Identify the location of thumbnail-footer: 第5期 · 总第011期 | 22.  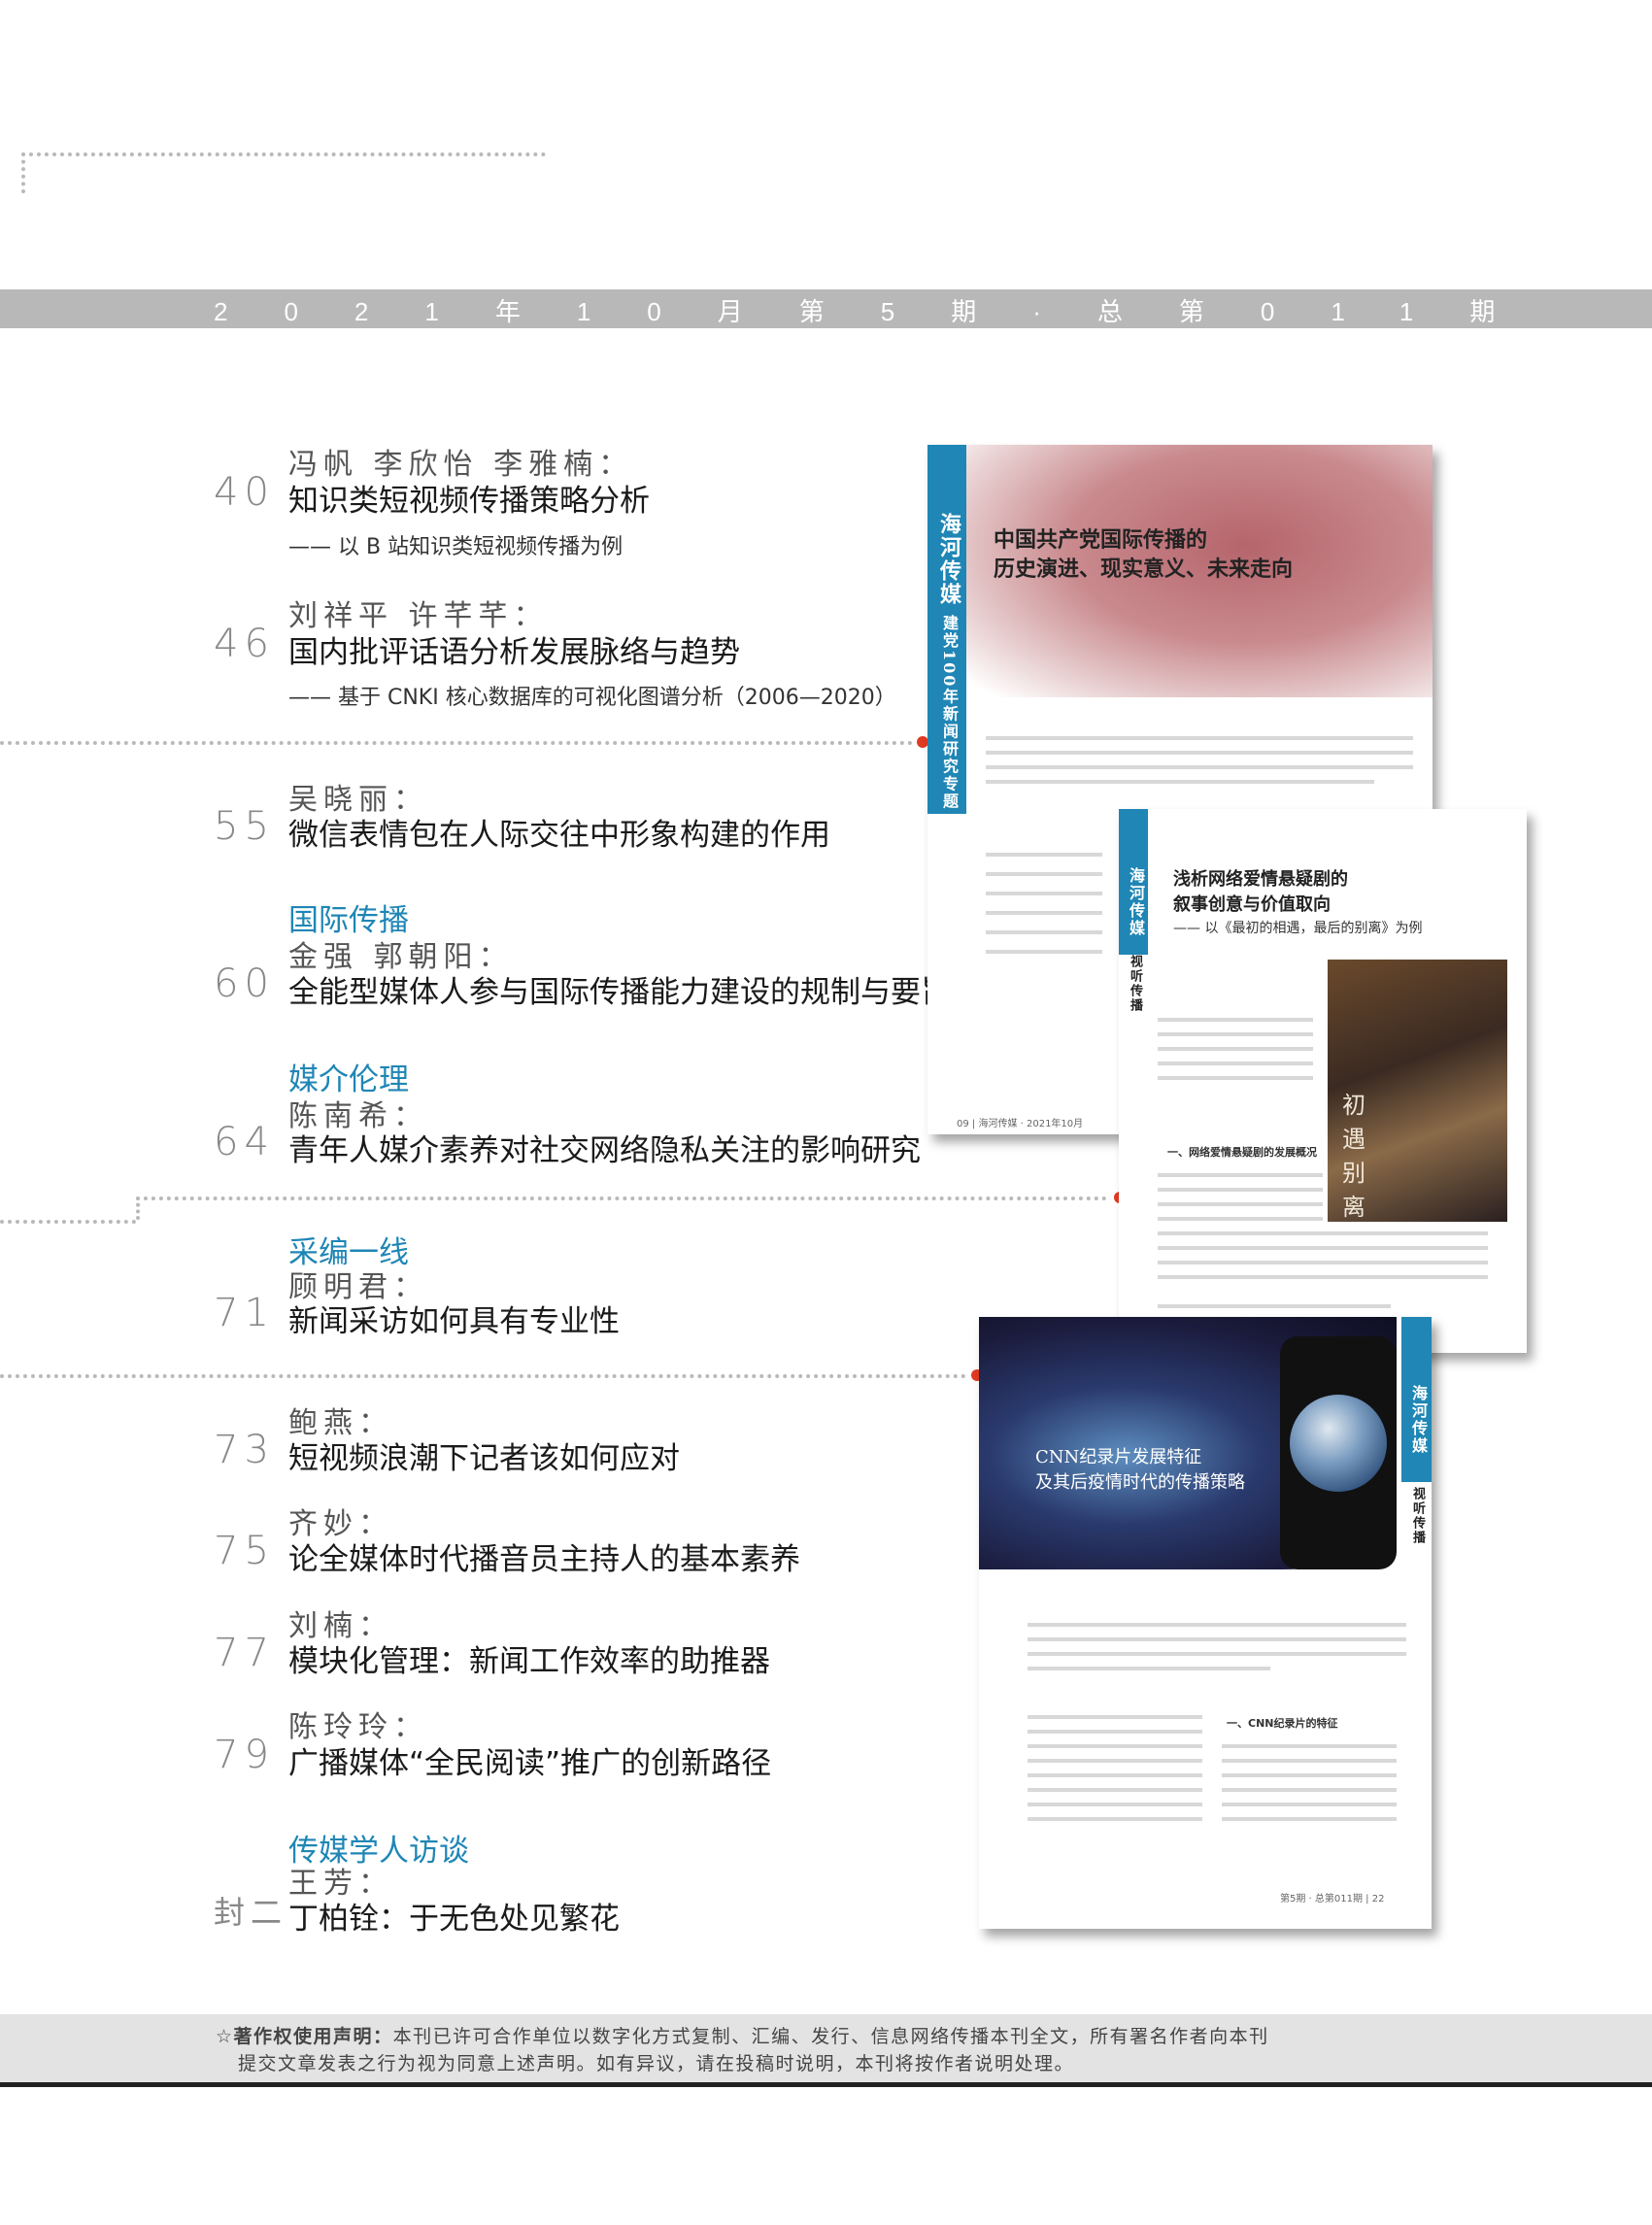
(1332, 1899).